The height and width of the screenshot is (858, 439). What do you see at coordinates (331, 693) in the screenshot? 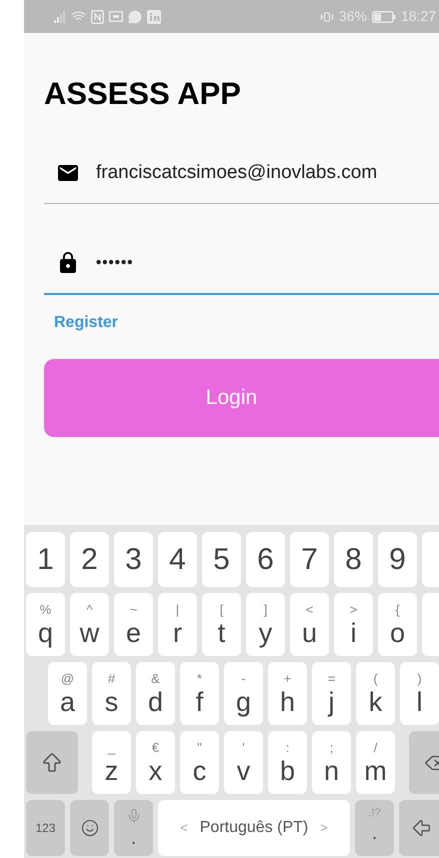
I see `keyboard-key: = j` at bounding box center [331, 693].